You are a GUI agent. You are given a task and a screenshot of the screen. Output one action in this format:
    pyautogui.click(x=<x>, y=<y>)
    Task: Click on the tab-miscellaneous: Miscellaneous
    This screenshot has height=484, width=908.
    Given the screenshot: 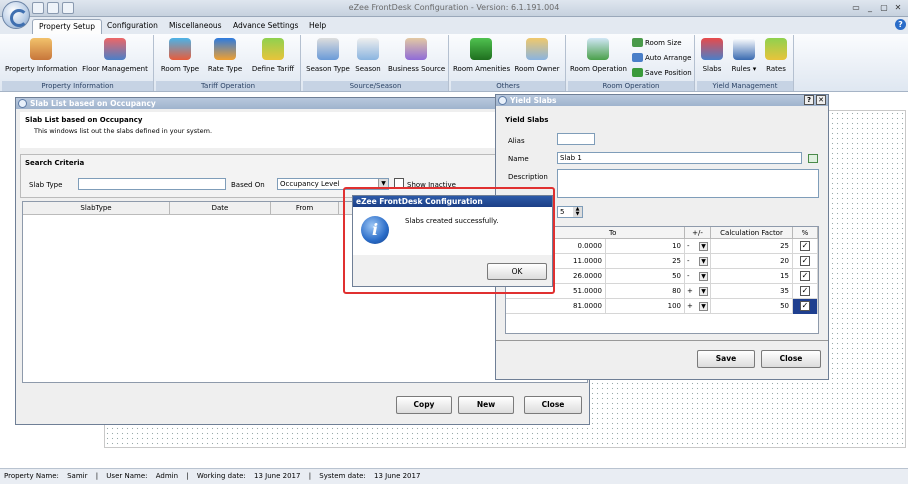 What is the action you would take?
    pyautogui.click(x=195, y=26)
    